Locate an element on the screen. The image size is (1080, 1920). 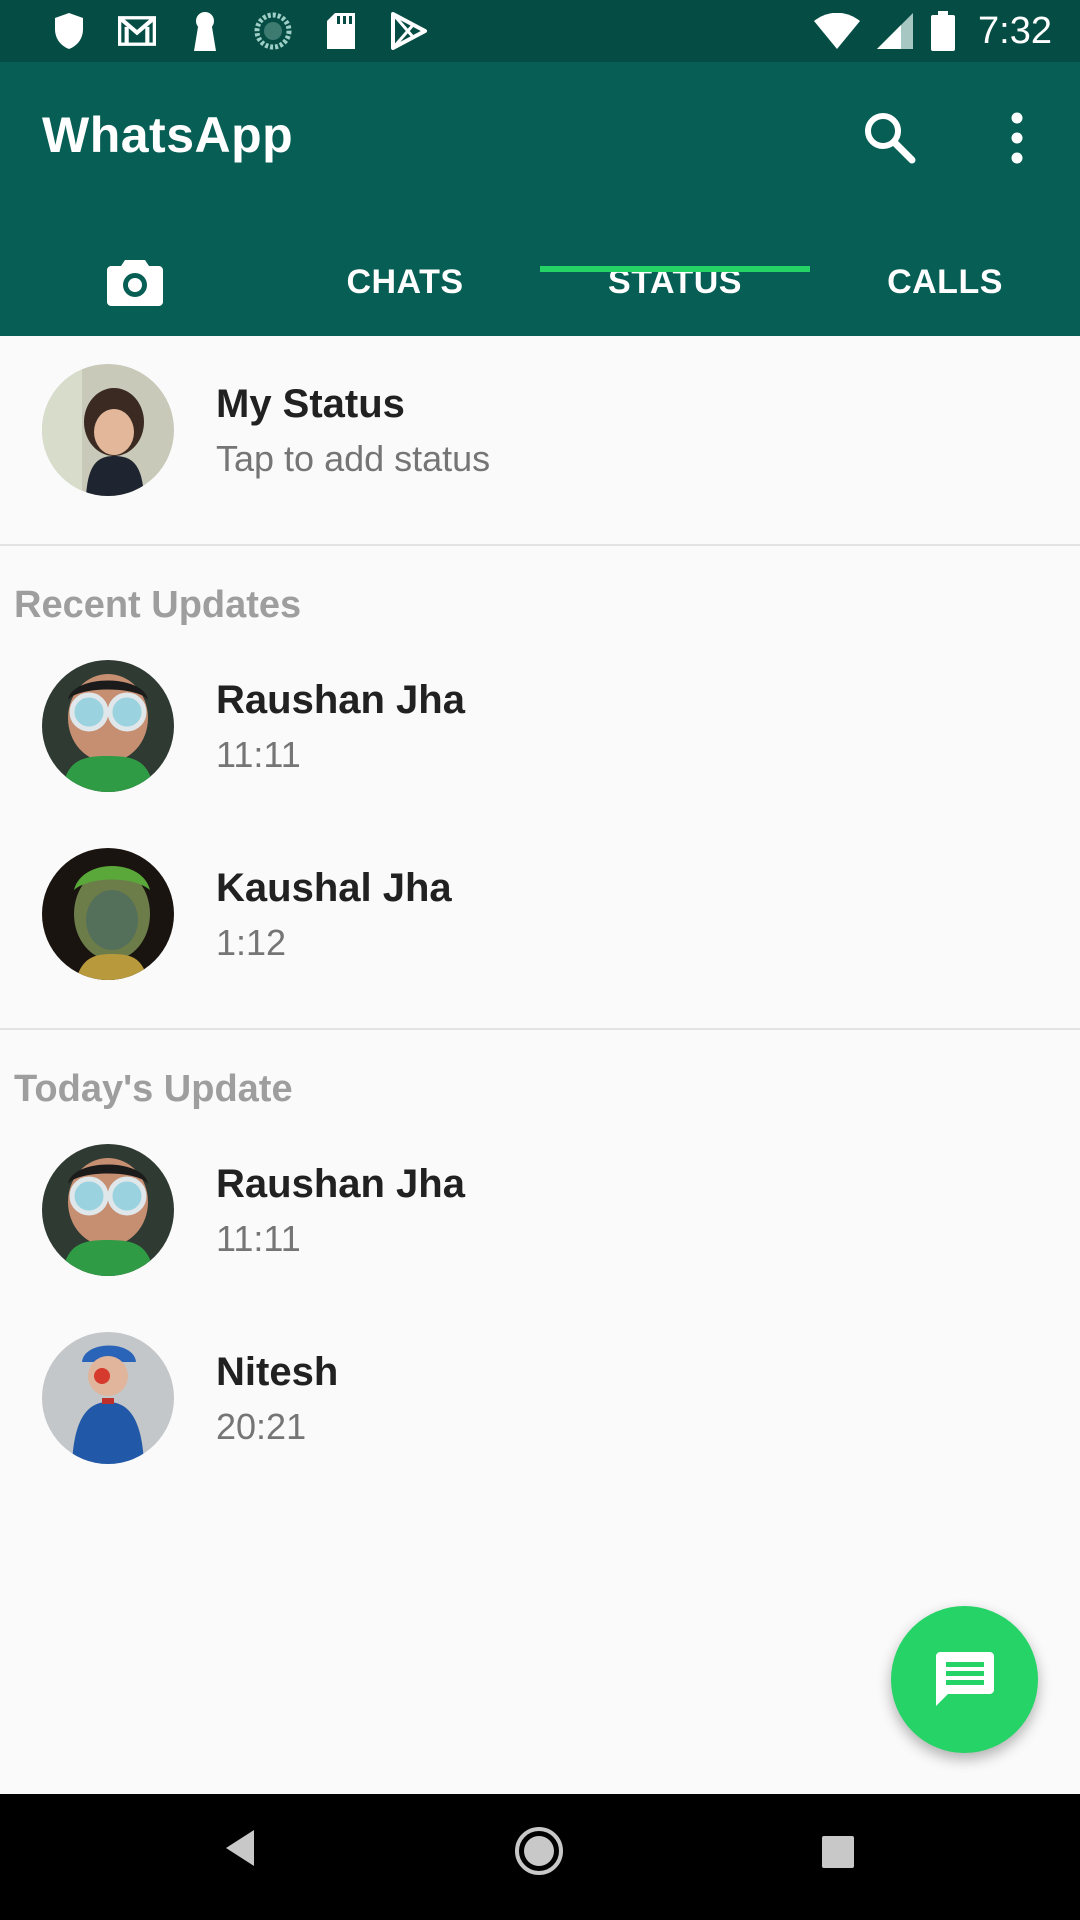
search-icon is located at coordinates (890, 138).